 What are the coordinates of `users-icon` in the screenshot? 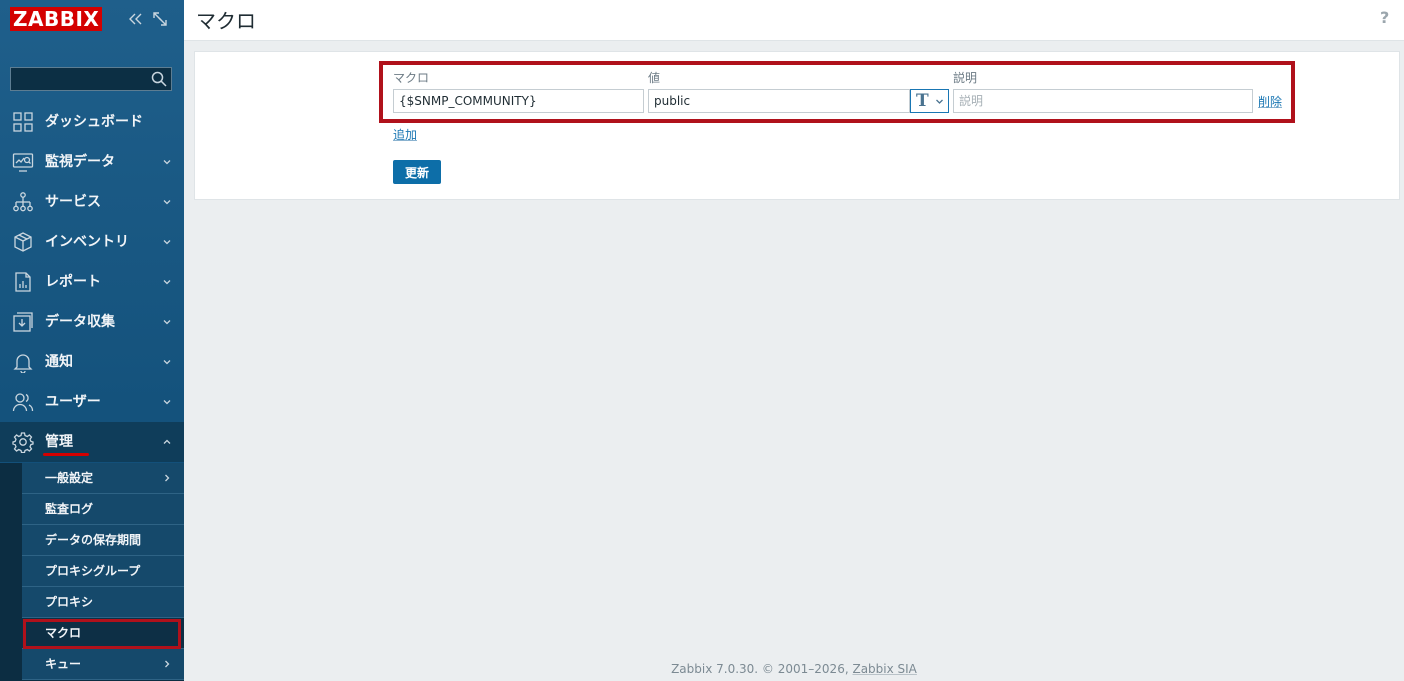 It's located at (23, 402).